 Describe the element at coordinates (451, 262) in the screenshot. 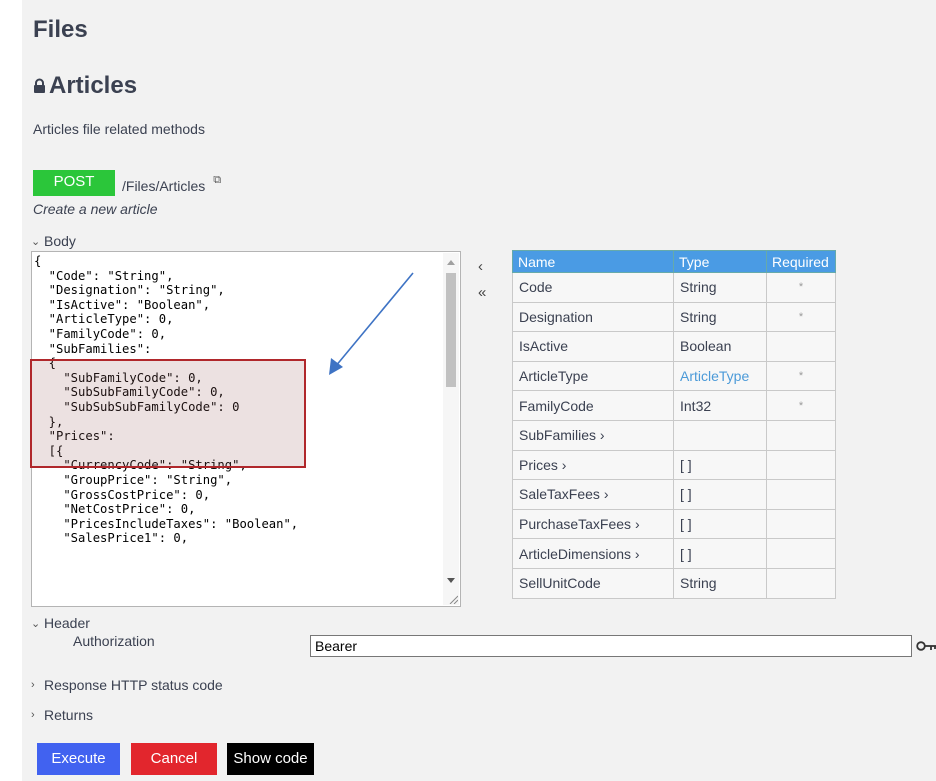

I see `scroll-up-icon` at that location.